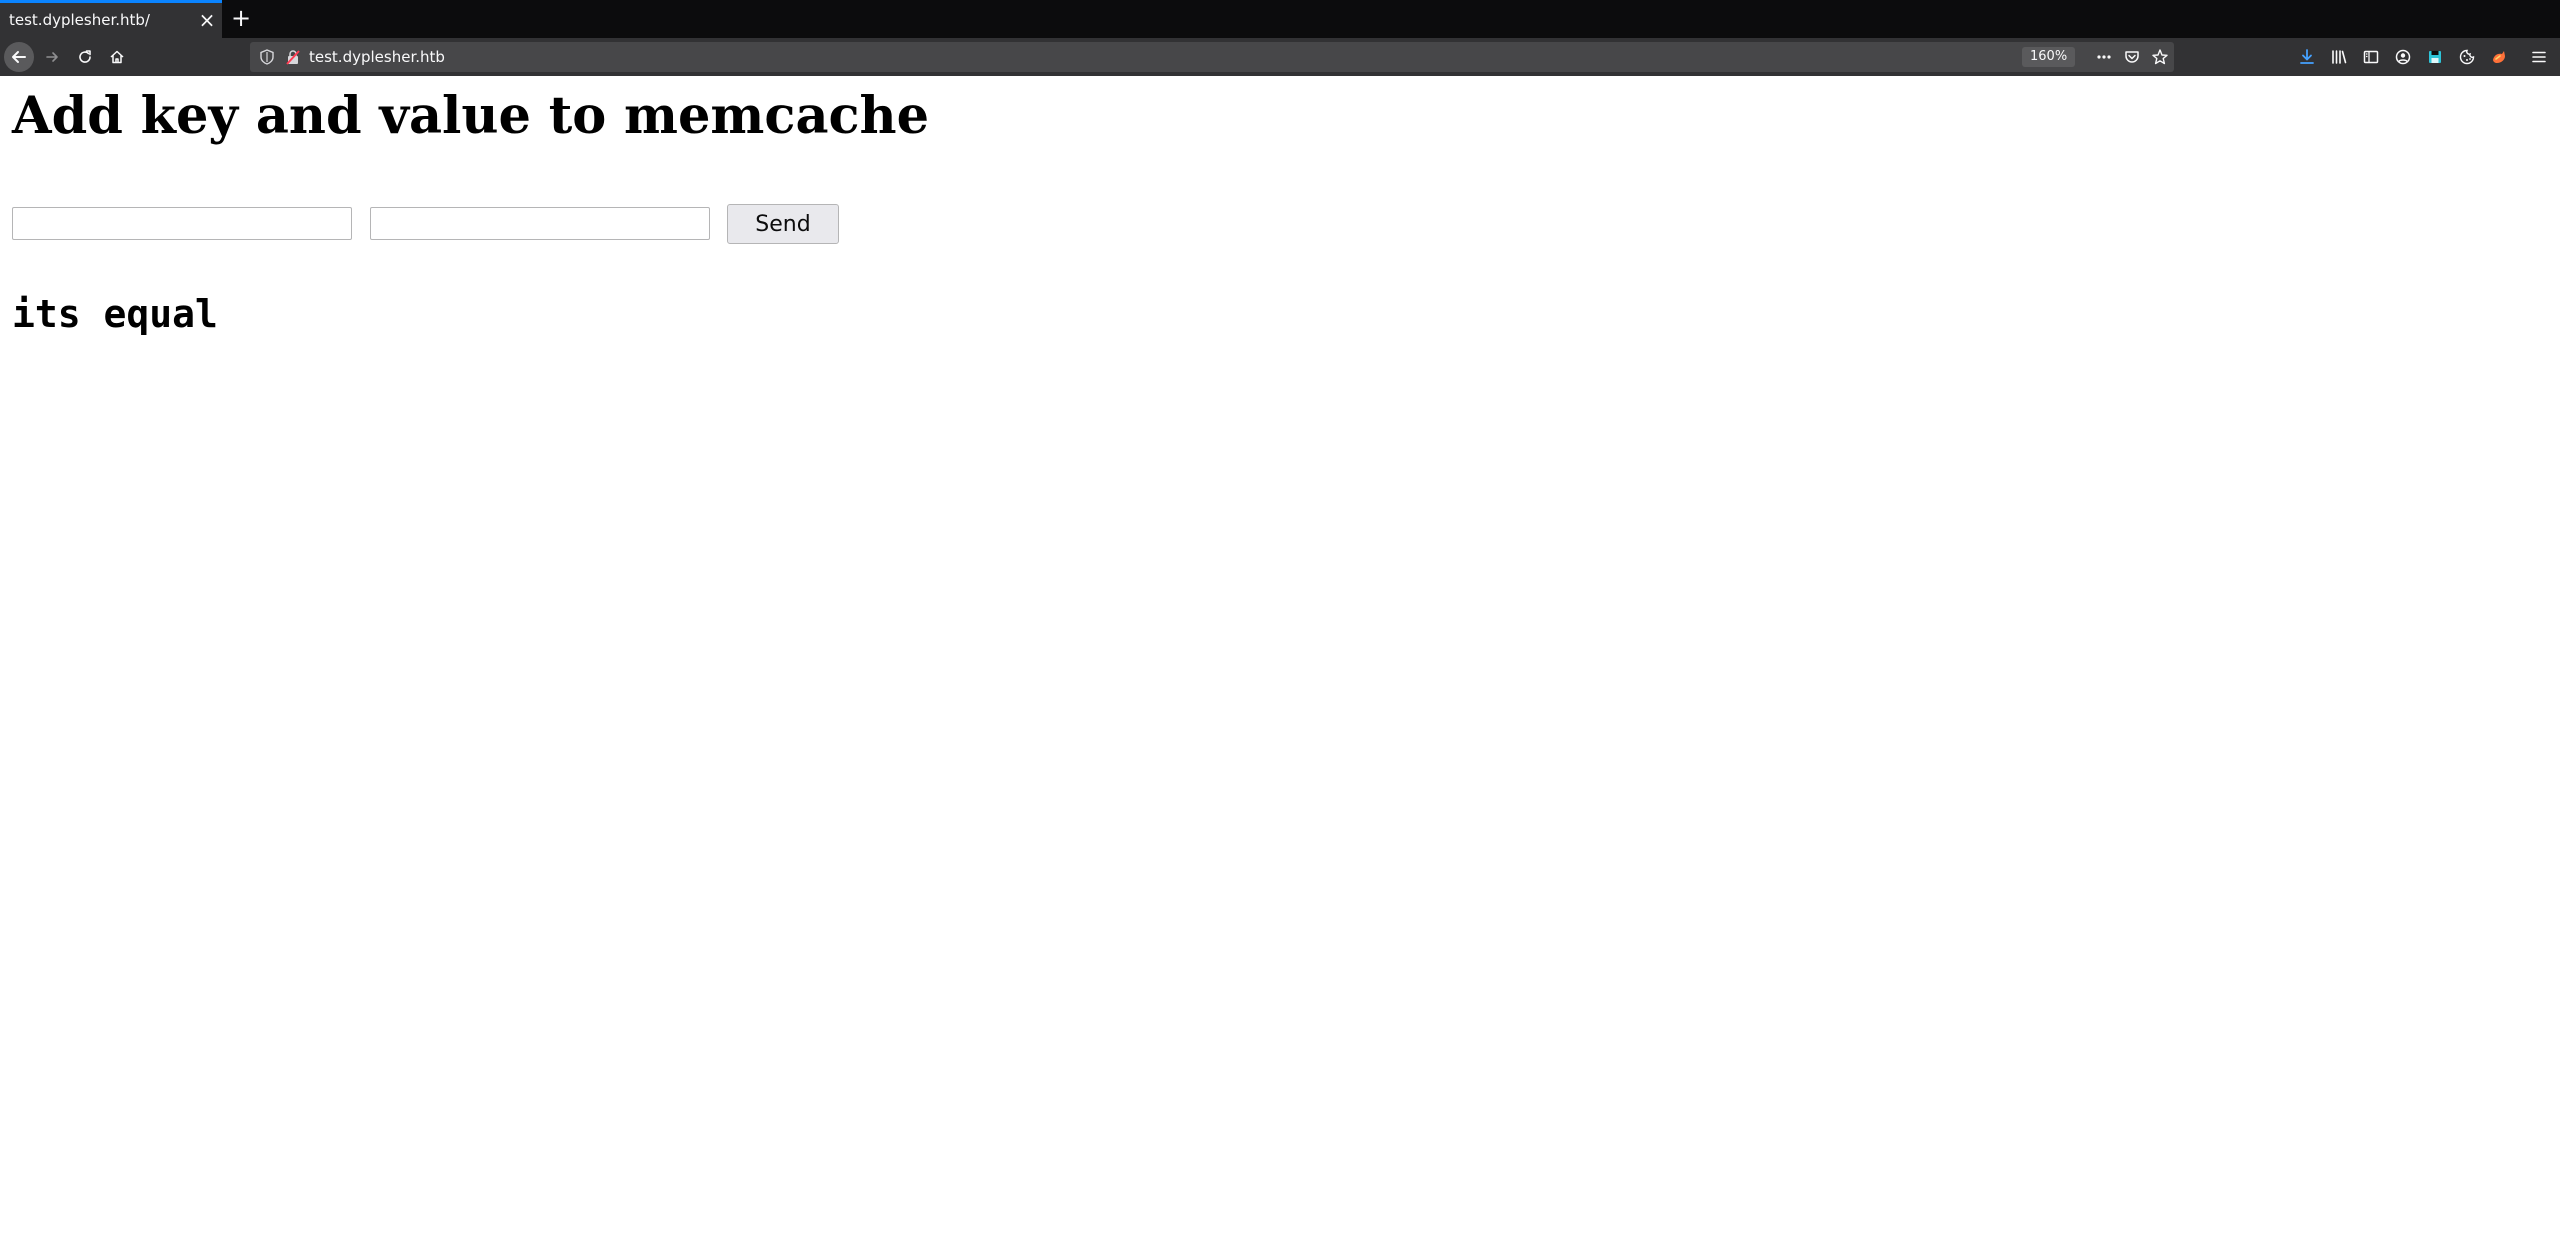 The image size is (2560, 1258). I want to click on arrow-left-icon, so click(19, 57).